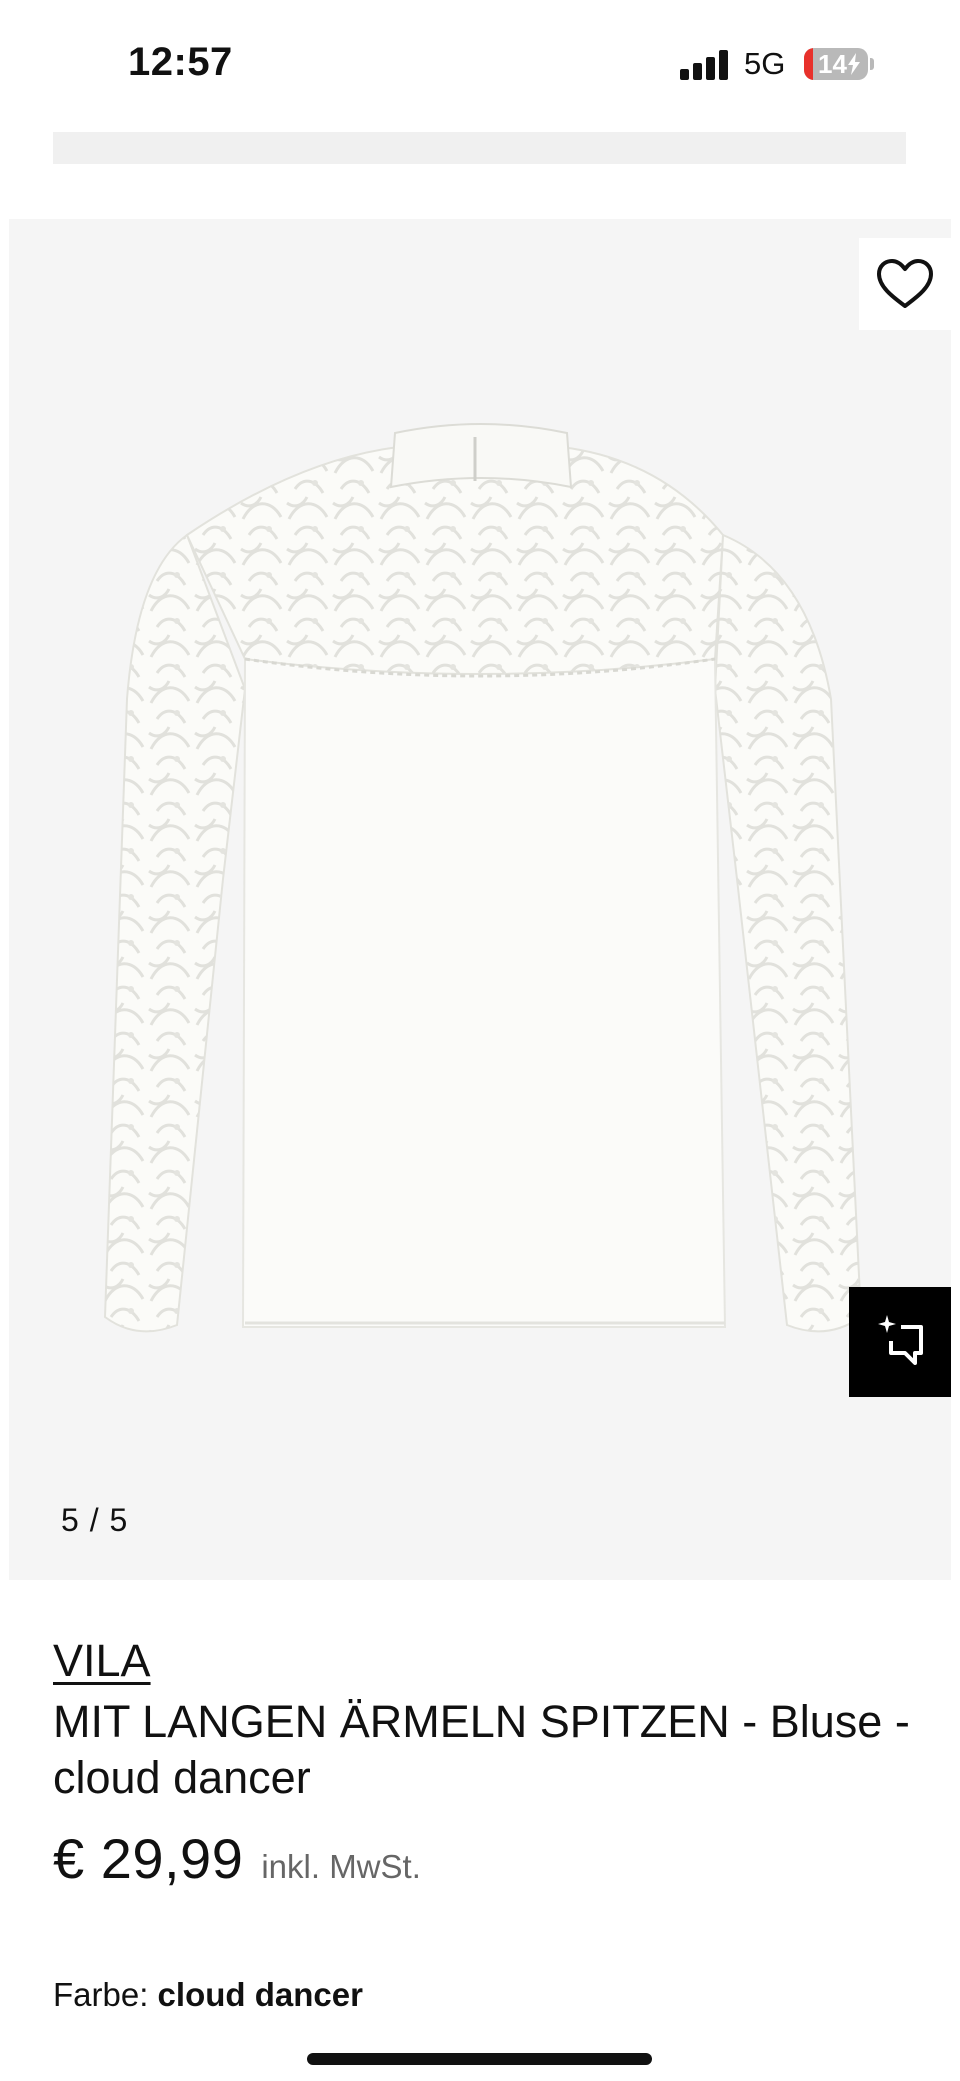  Describe the element at coordinates (479, 2059) in the screenshot. I see `home-indicator` at that location.